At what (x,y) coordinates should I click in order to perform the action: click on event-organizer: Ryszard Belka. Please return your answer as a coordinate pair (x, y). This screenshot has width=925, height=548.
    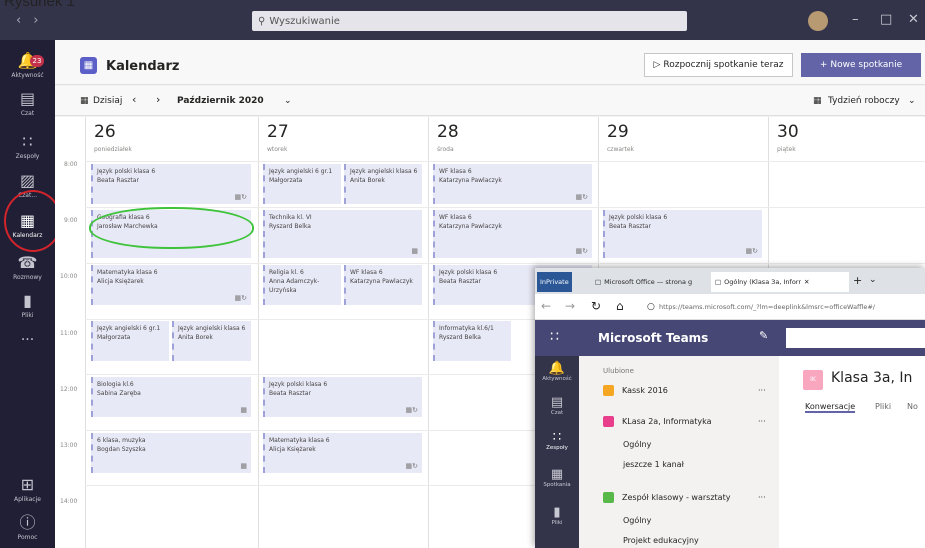
    Looking at the image, I should click on (460, 337).